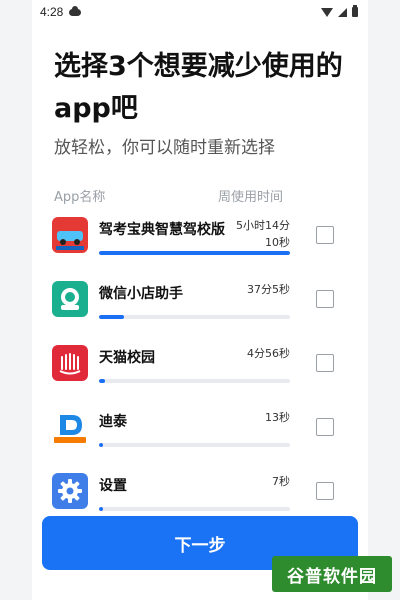  Describe the element at coordinates (113, 422) in the screenshot. I see `app-name: 迪泰` at that location.